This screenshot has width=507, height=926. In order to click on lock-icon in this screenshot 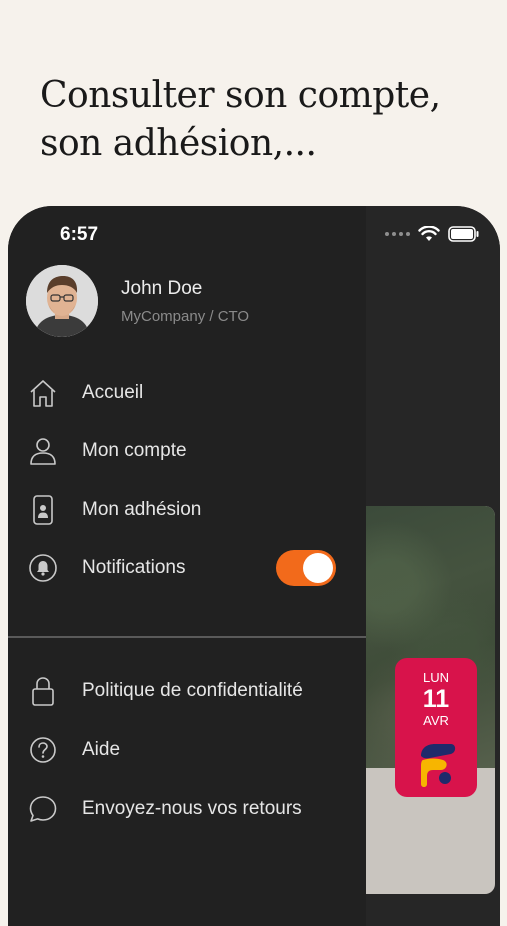, I will do `click(43, 691)`.